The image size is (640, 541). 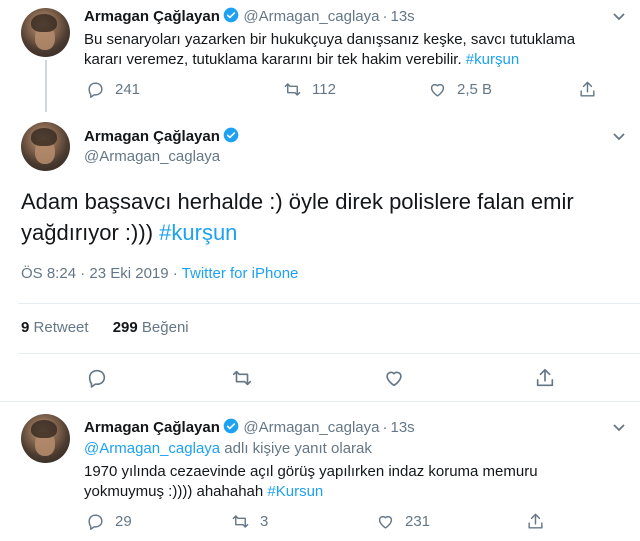 What do you see at coordinates (158, 378) in the screenshot?
I see `reply-button` at bounding box center [158, 378].